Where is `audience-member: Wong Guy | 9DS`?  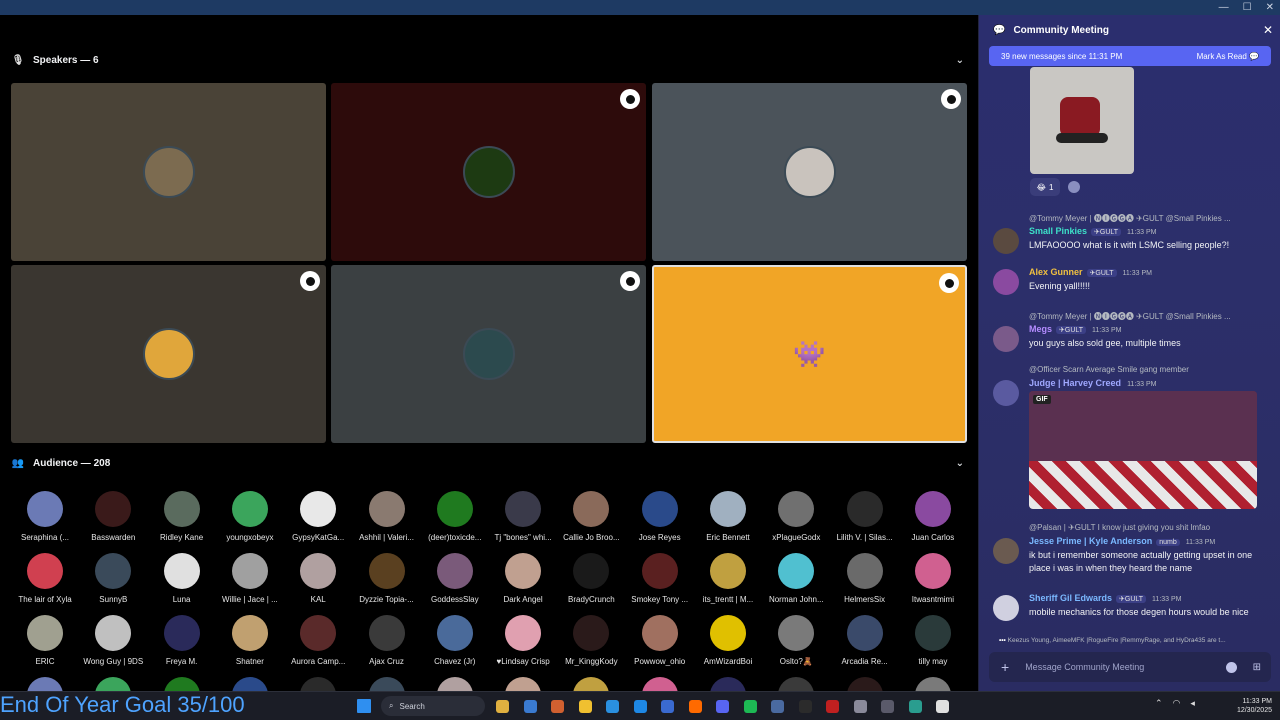
audience-member: Wong Guy | 9DS is located at coordinates (113, 640).